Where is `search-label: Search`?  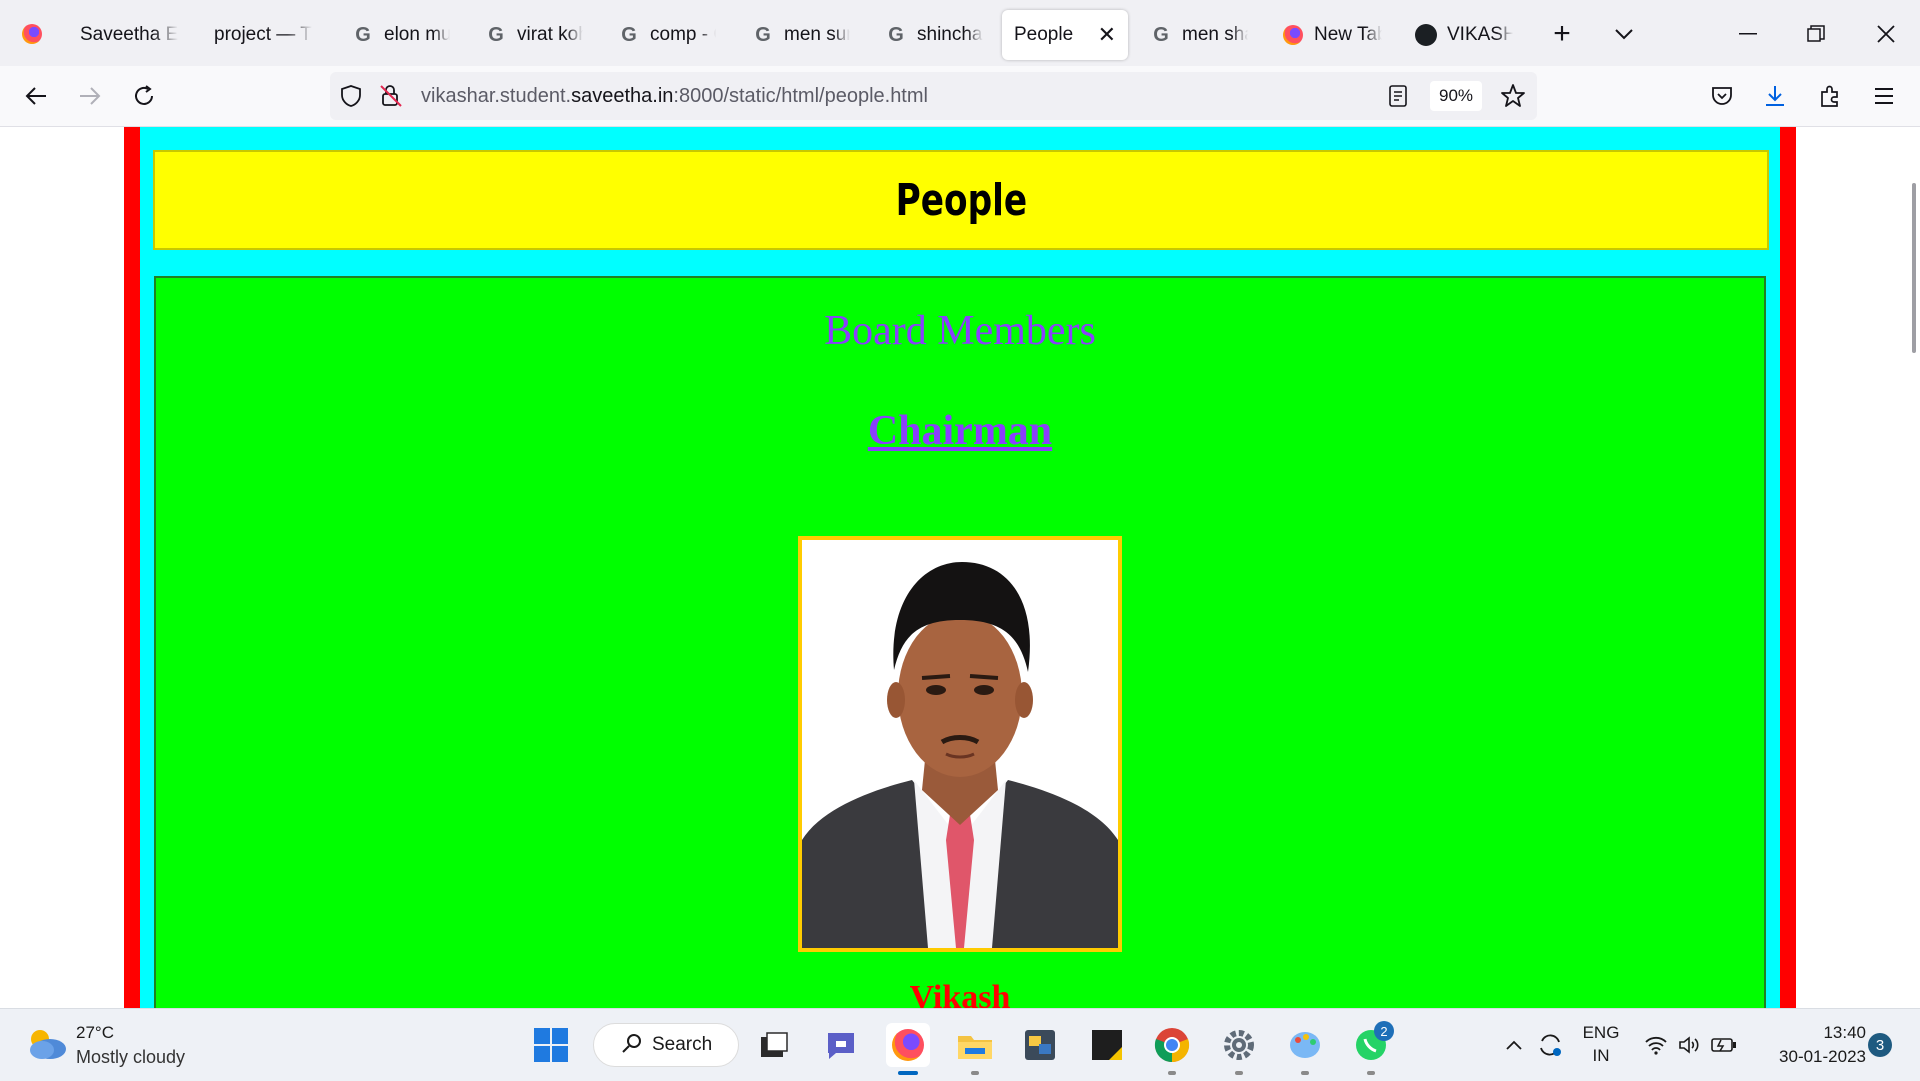
search-label: Search is located at coordinates (682, 1044).